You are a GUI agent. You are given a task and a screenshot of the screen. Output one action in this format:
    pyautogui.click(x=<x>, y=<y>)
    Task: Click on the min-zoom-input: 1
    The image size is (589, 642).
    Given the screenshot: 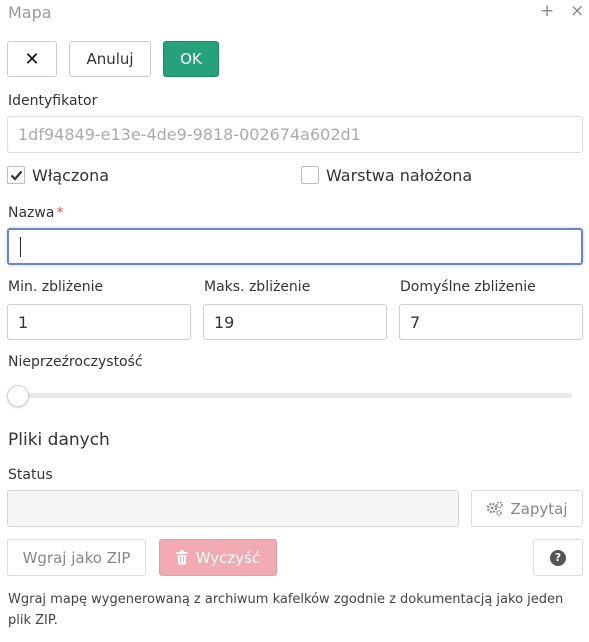 What is the action you would take?
    pyautogui.click(x=99, y=322)
    